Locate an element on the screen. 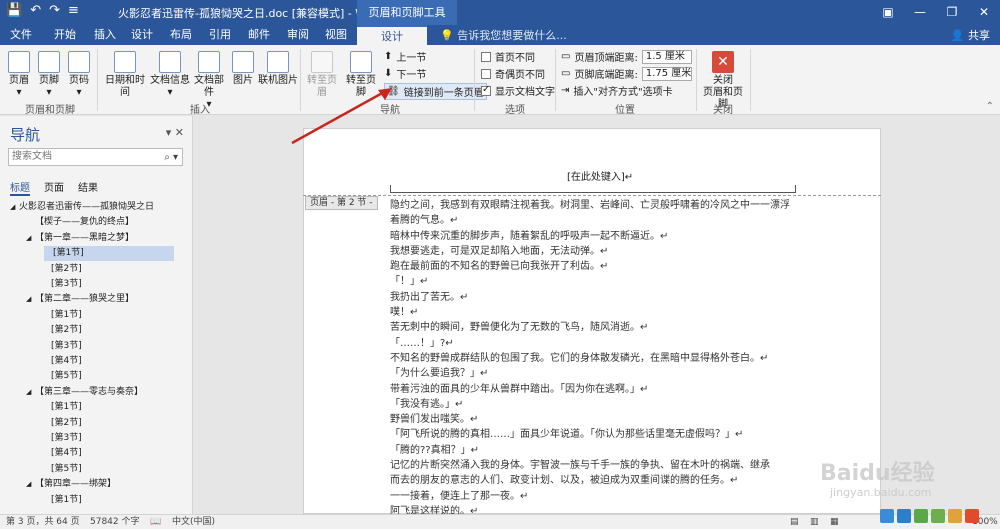  proofing-icon: 📖 is located at coordinates (155, 522).